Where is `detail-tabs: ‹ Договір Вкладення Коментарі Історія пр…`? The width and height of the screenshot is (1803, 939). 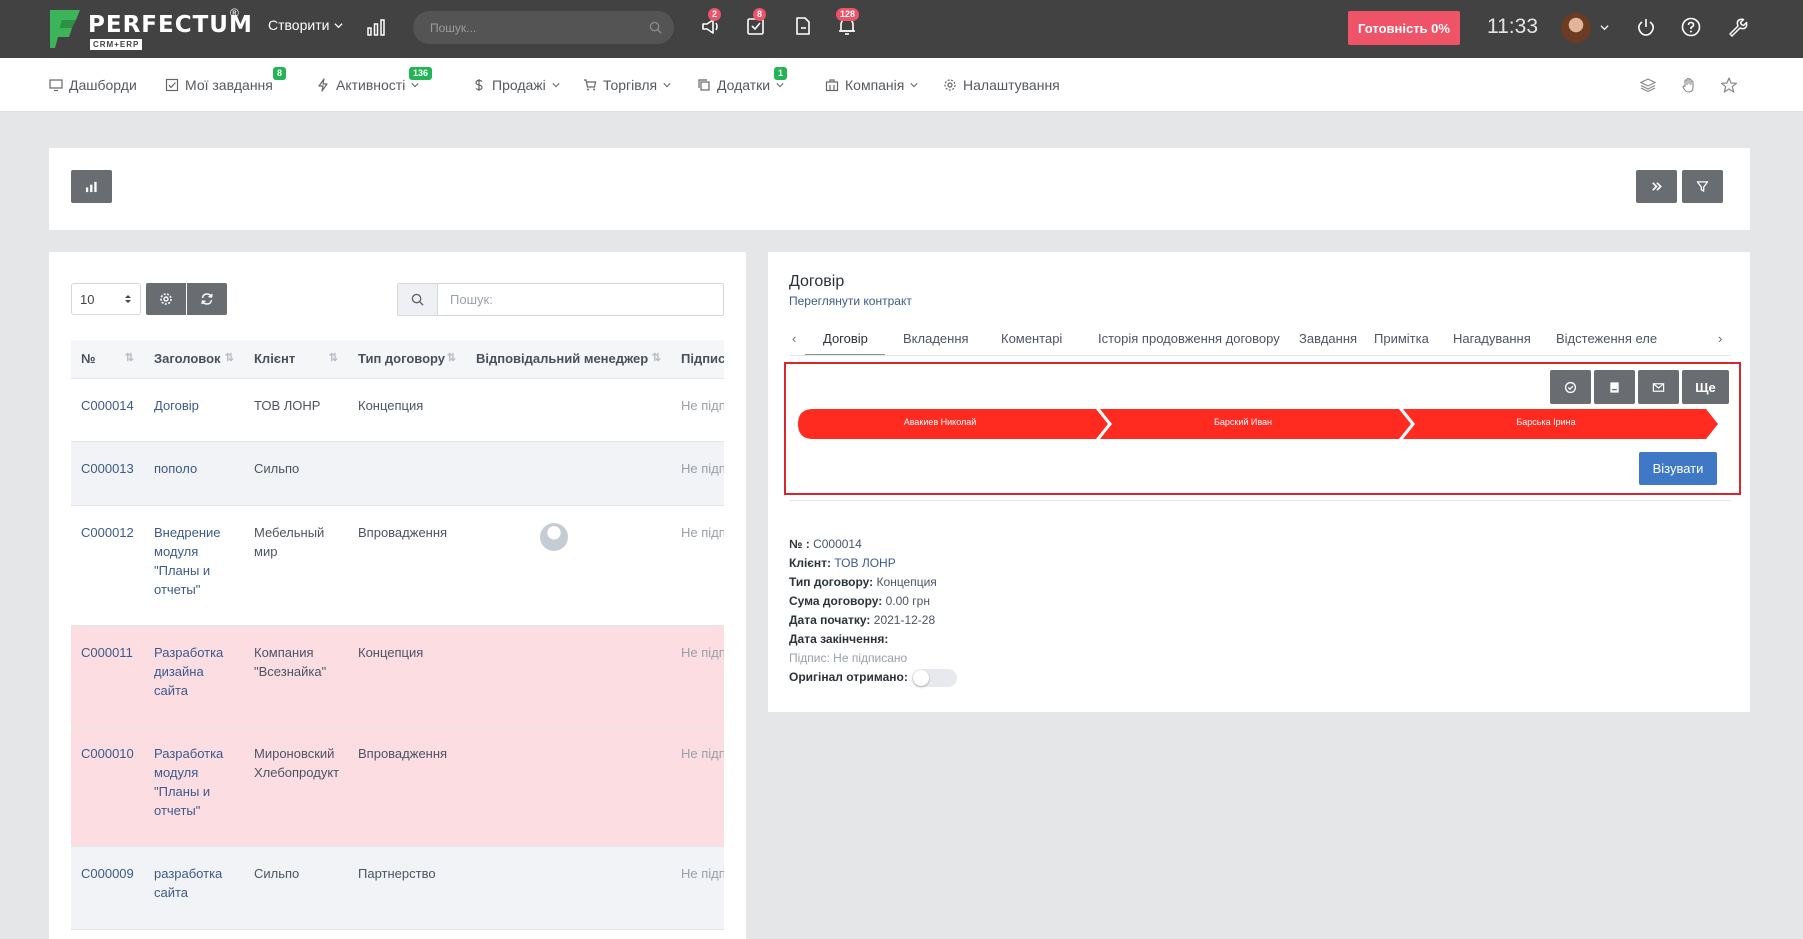
detail-tabs: ‹ Договір Вкладення Коментарі Історія пр… is located at coordinates (1260, 336).